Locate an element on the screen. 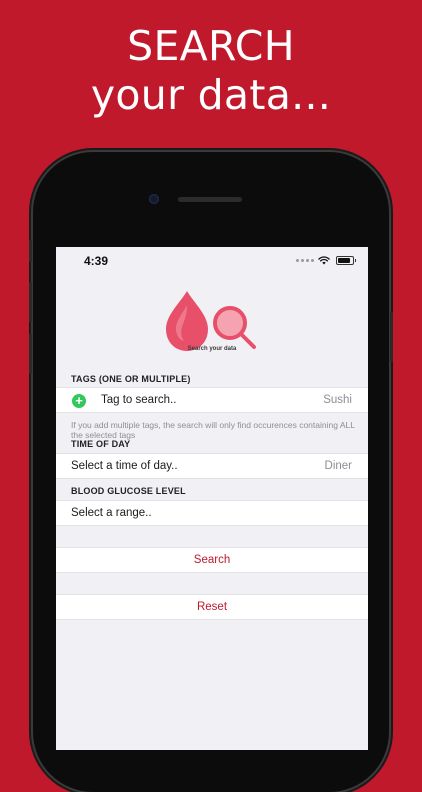 This screenshot has width=422, height=792. phone-volume-up is located at coordinates (30, 302).